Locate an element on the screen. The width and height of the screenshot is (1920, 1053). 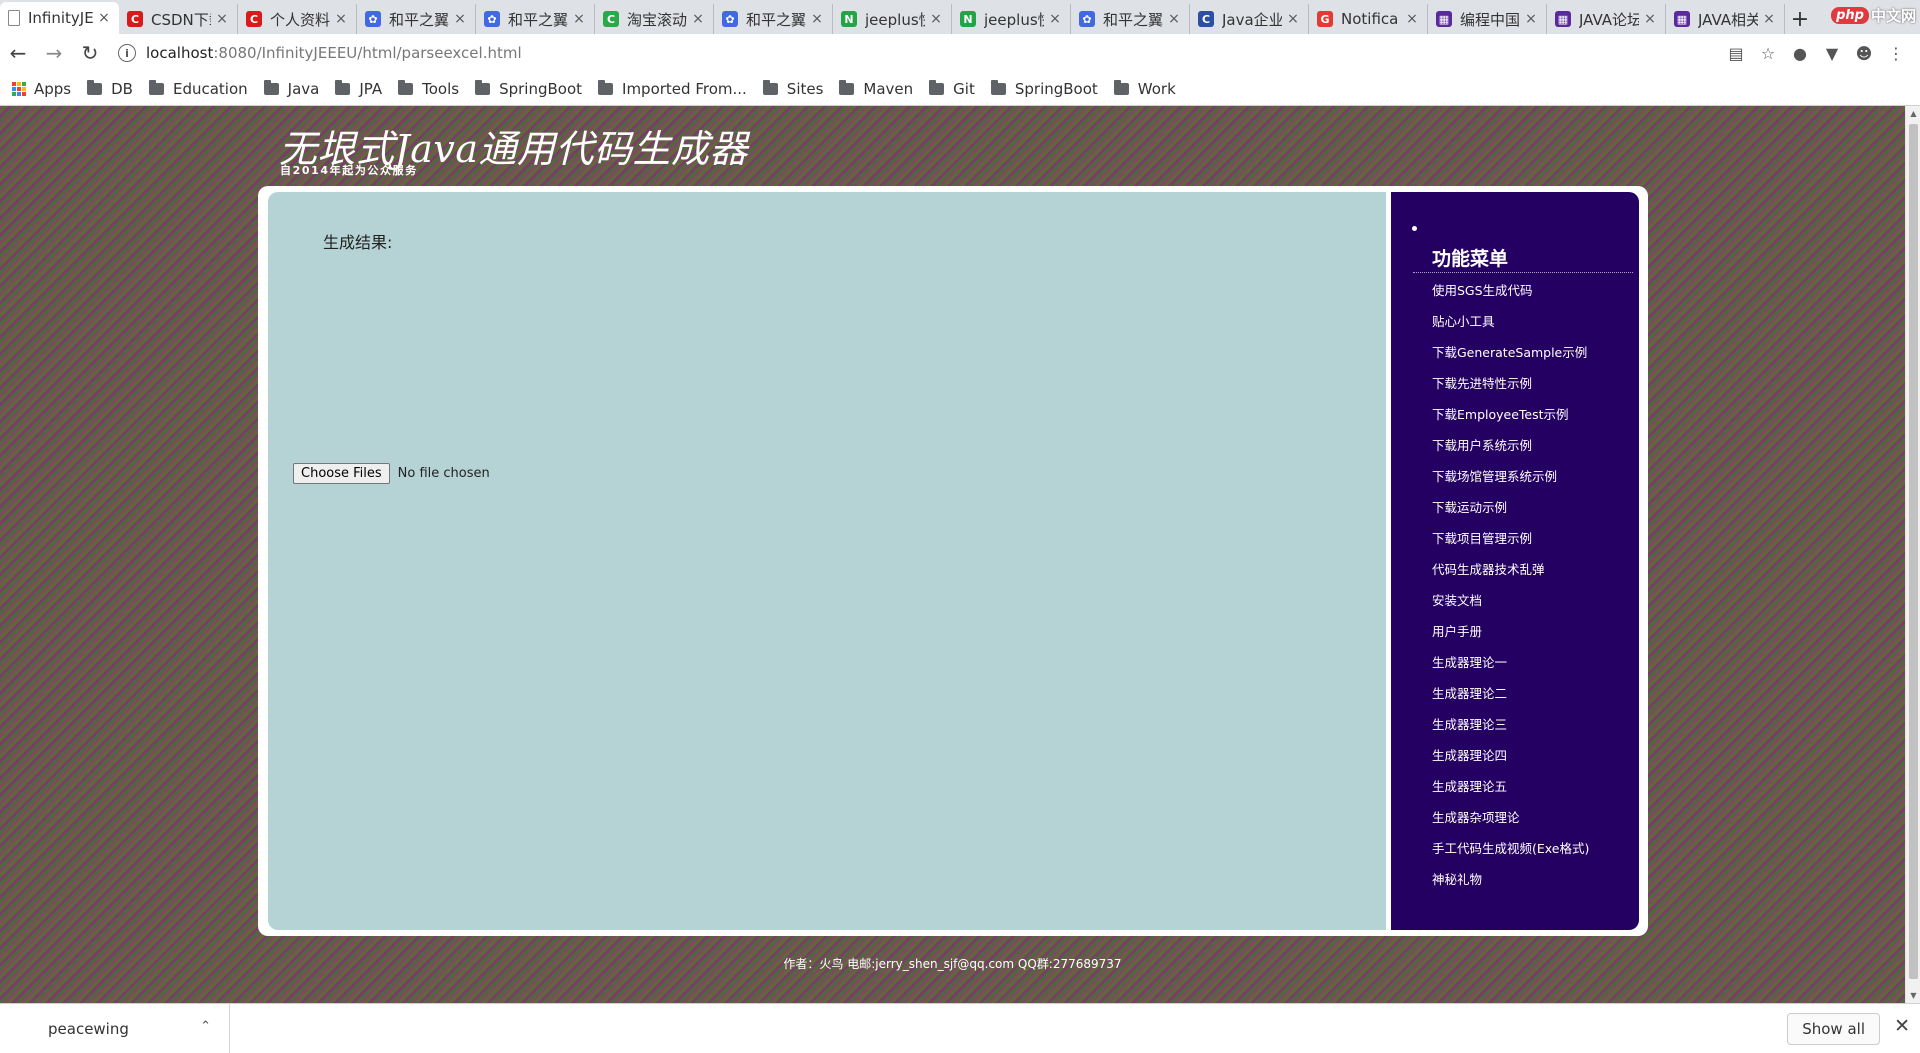
sidebar-menu-item: 下载运动示例 is located at coordinates (1510, 514).